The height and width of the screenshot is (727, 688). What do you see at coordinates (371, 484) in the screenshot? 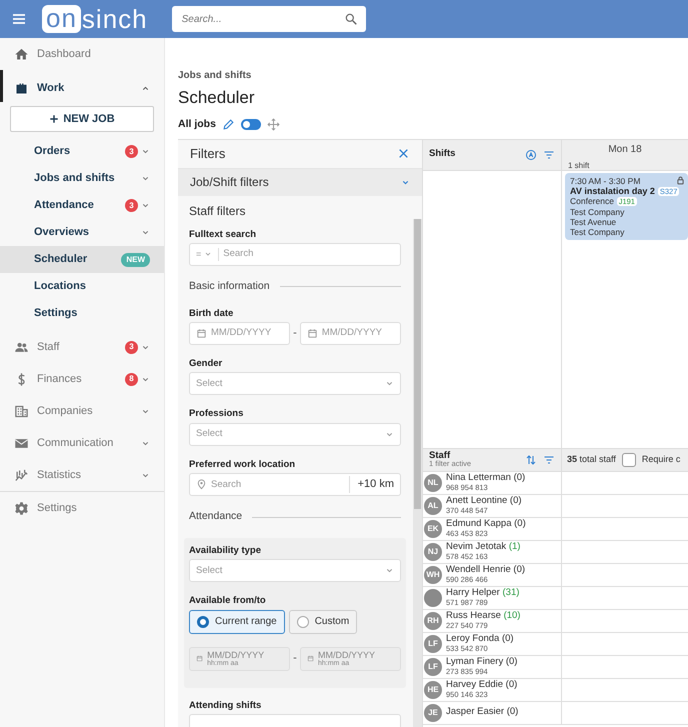
I see `radius-value: +10 km` at bounding box center [371, 484].